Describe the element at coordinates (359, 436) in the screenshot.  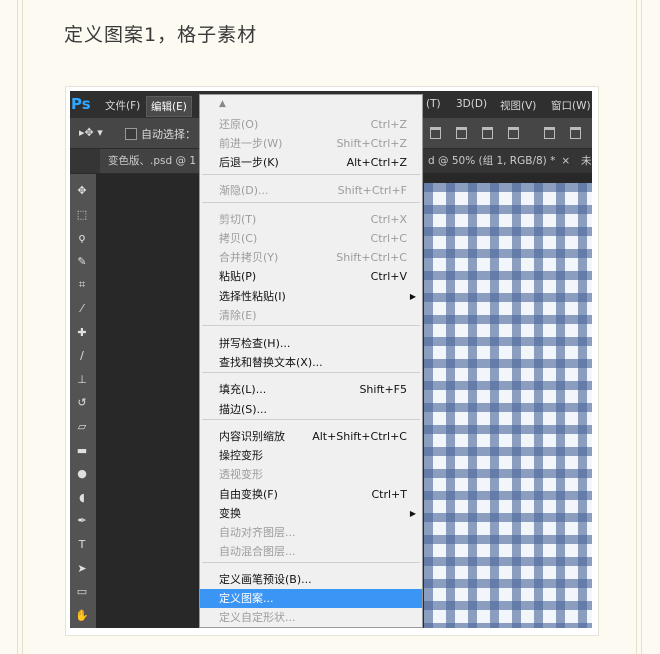
I see `menu-item-shortcut: Alt+Shift+Ctrl+C` at that location.